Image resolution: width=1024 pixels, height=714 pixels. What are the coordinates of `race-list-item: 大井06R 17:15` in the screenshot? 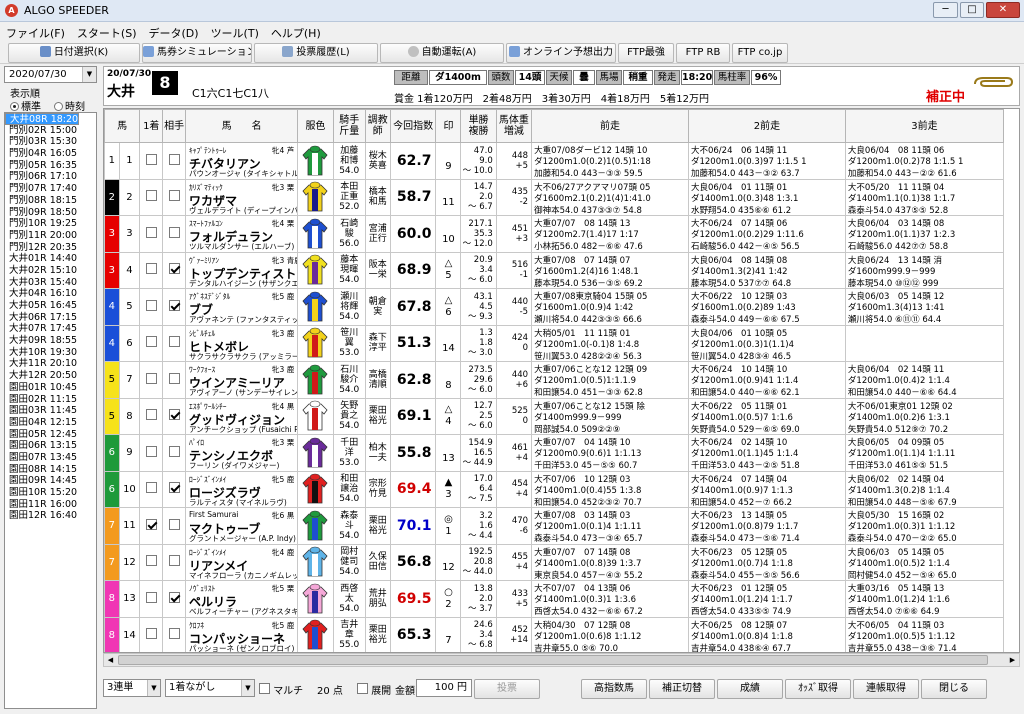 It's located at (50, 318).